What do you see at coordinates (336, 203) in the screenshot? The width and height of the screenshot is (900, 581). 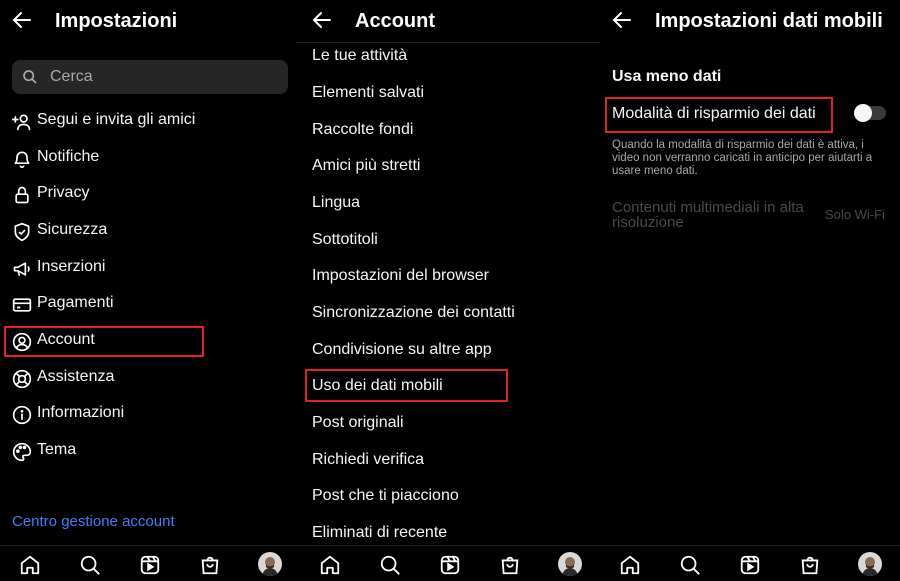 I see `account-item: Lingua` at bounding box center [336, 203].